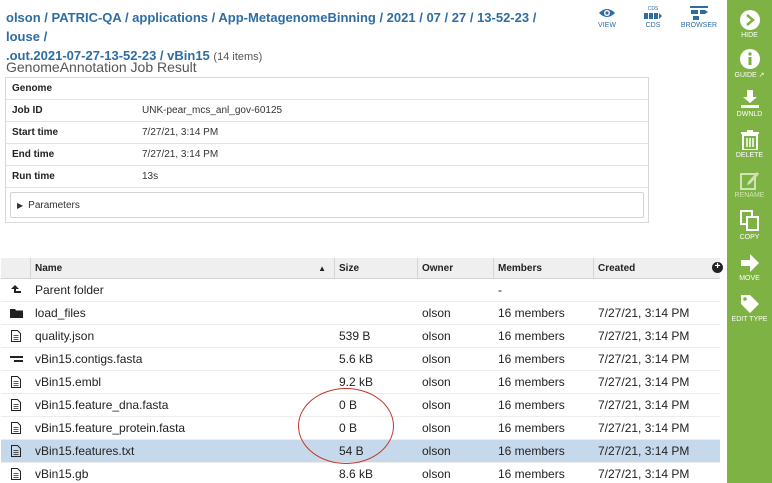  Describe the element at coordinates (500, 290) in the screenshot. I see `file-members: -` at that location.